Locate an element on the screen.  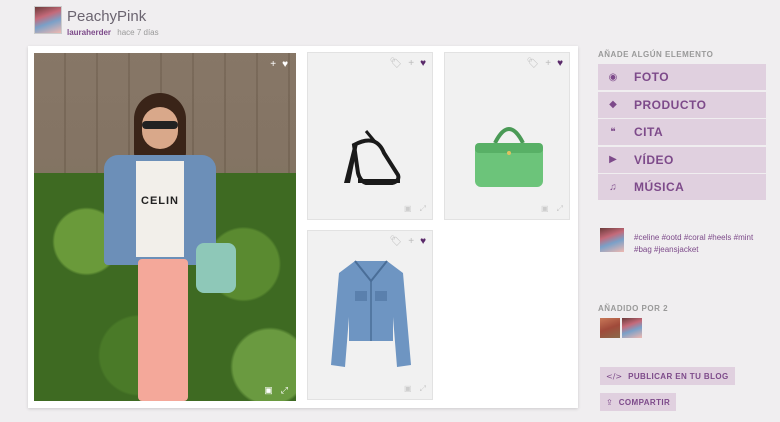
code-icon: </> is located at coordinates (614, 376).